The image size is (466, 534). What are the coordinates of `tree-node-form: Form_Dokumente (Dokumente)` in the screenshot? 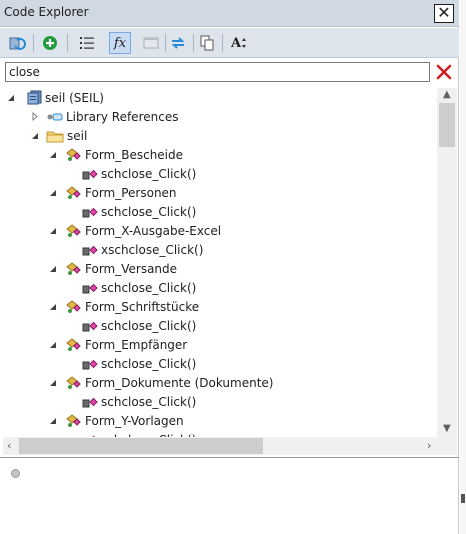 It's located at (159, 382).